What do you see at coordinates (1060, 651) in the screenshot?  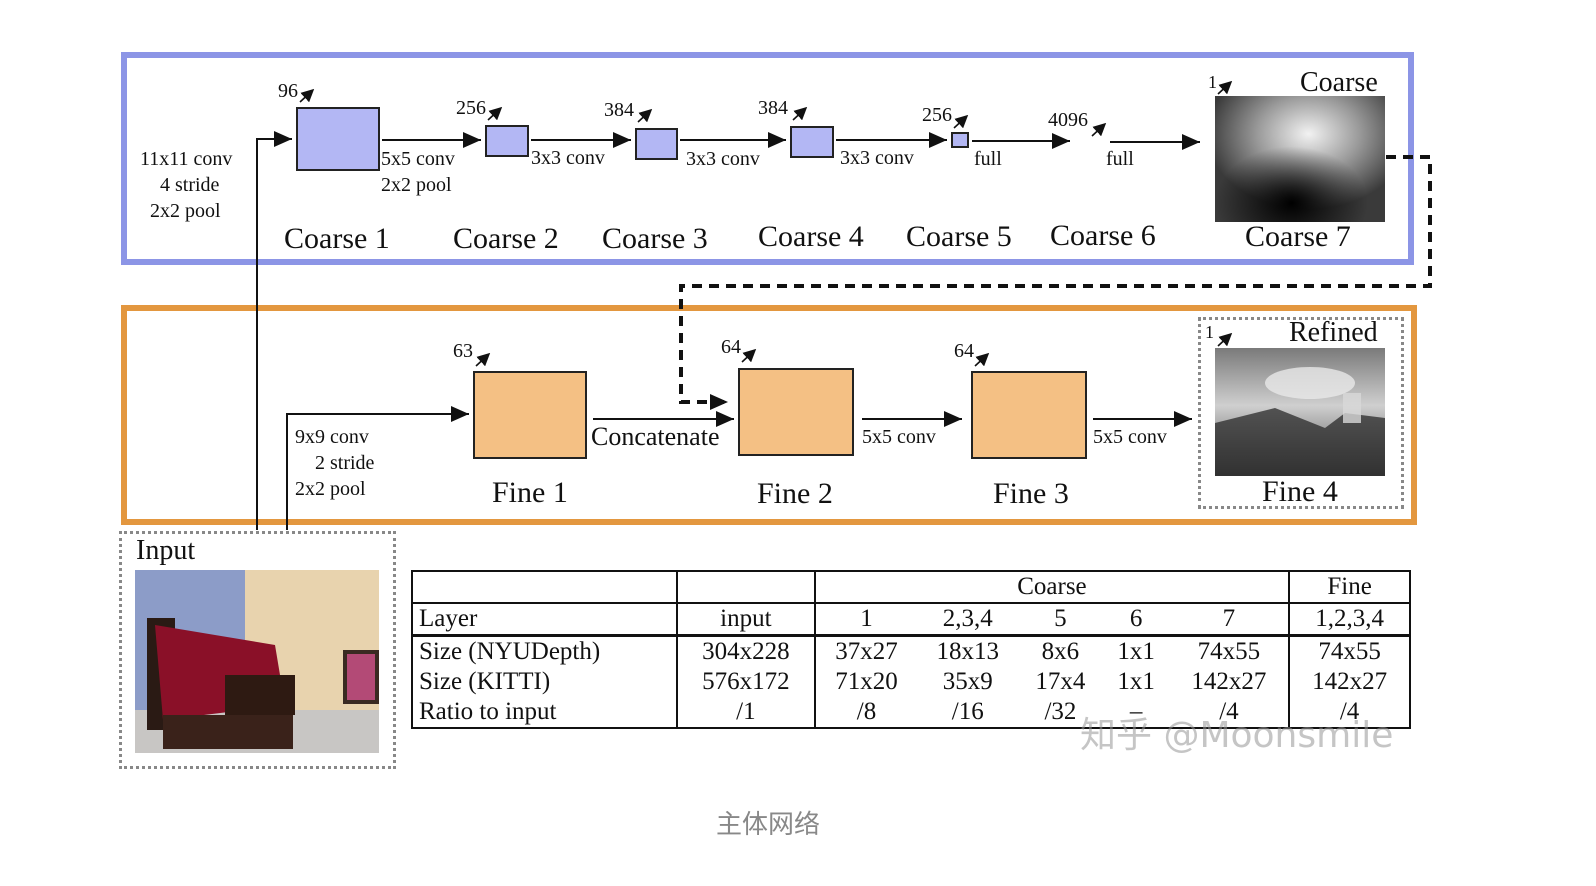 I see `table-cell: 8x6` at bounding box center [1060, 651].